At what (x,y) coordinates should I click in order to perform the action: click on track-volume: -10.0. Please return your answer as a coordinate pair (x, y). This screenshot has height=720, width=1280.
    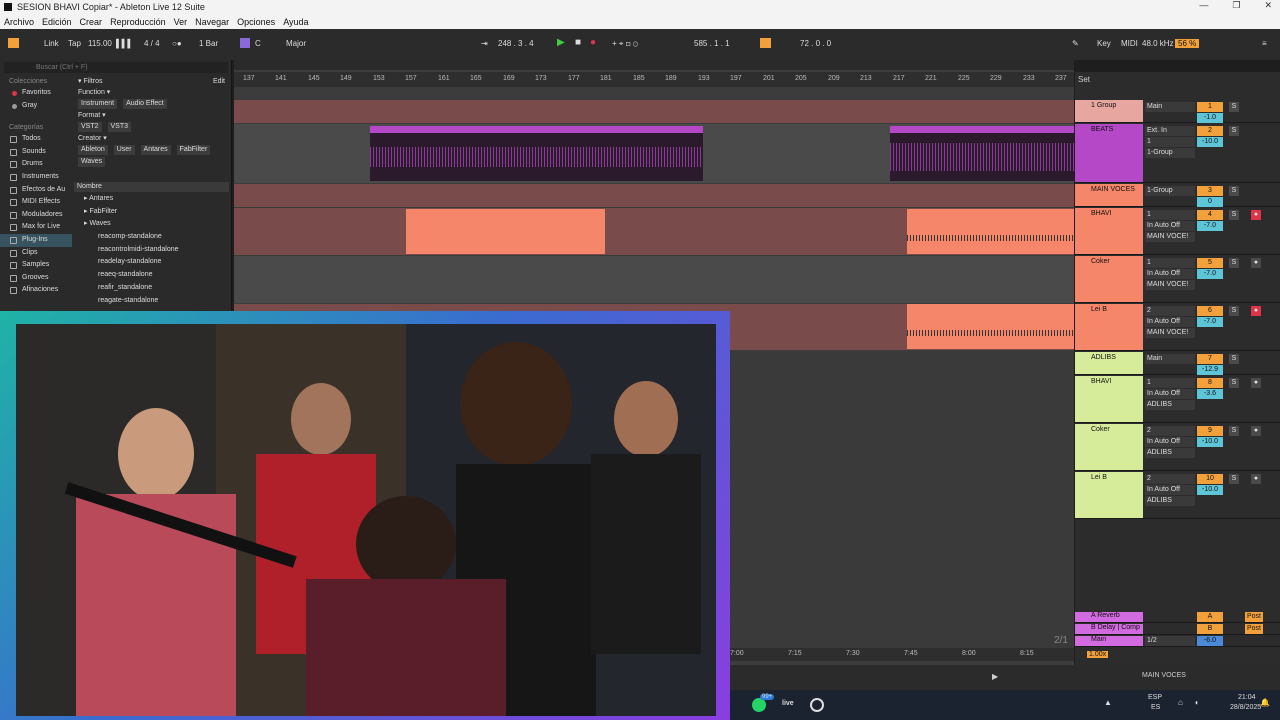
    Looking at the image, I should click on (1210, 142).